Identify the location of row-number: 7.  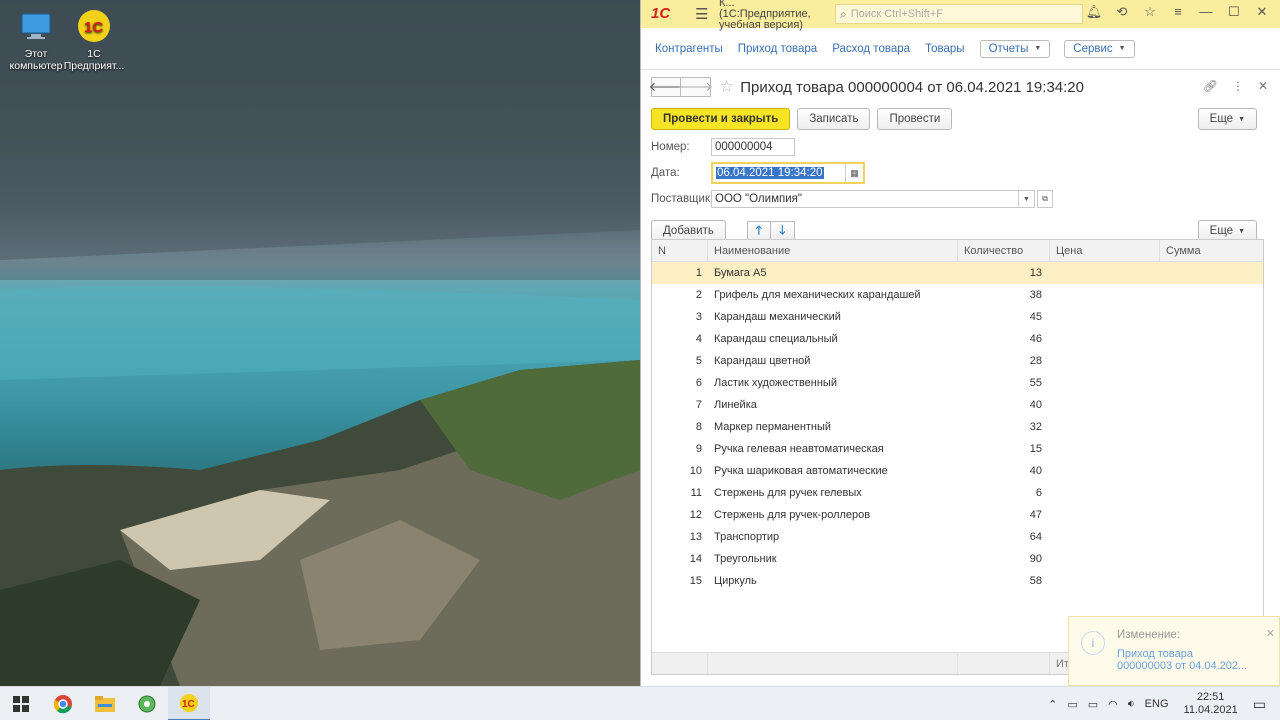
(680, 405).